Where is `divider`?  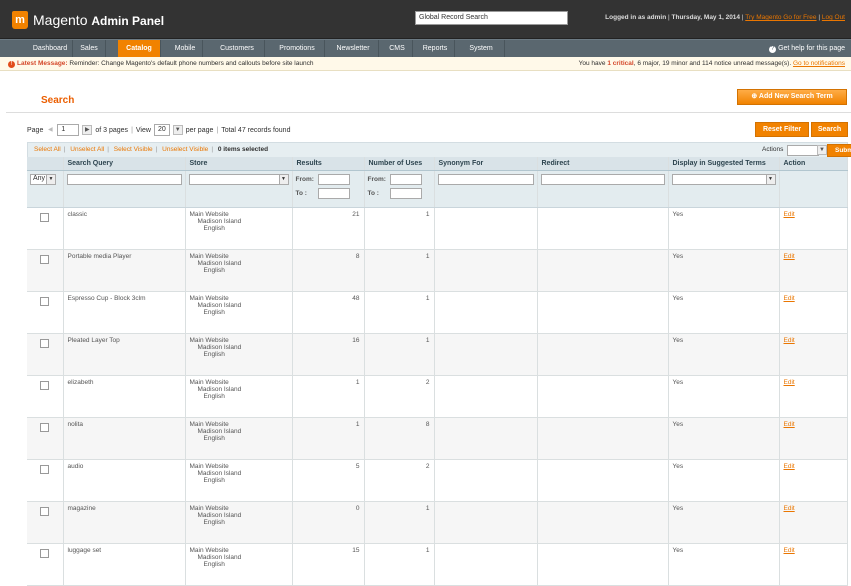
divider is located at coordinates (428, 112).